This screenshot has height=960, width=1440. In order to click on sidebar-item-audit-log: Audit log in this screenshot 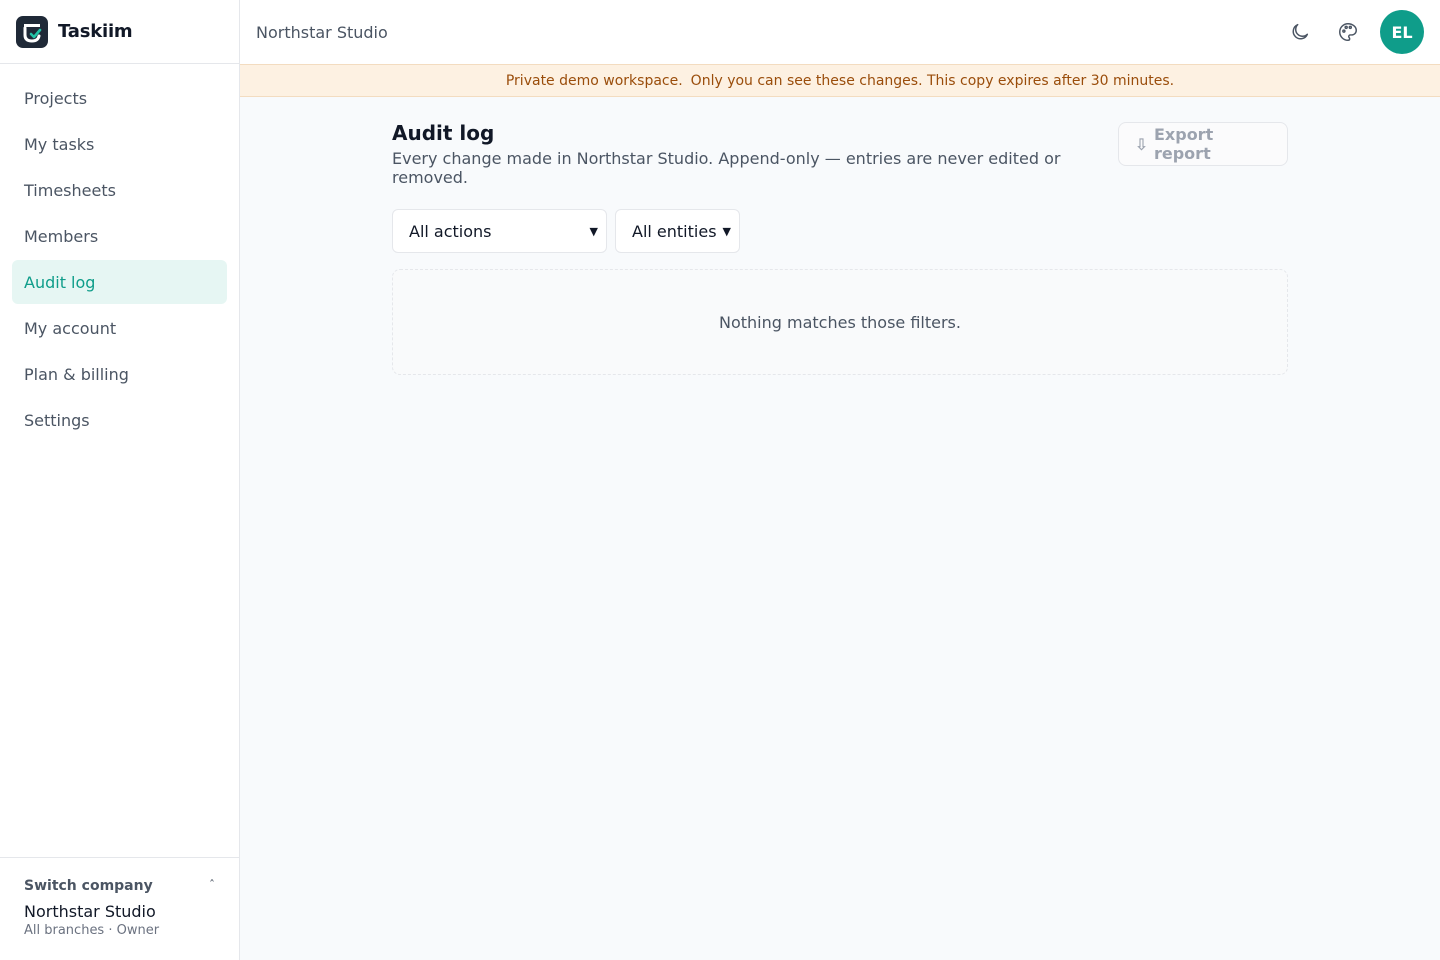, I will do `click(119, 282)`.